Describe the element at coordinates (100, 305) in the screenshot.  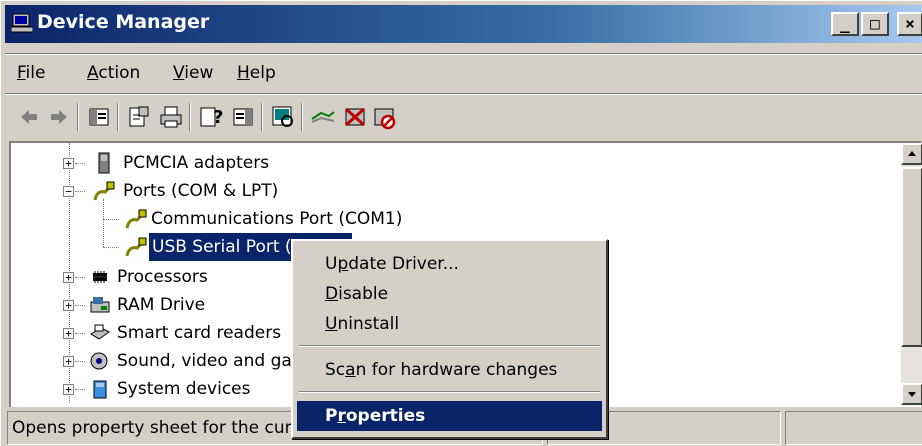
I see `ram-drive-icon` at that location.